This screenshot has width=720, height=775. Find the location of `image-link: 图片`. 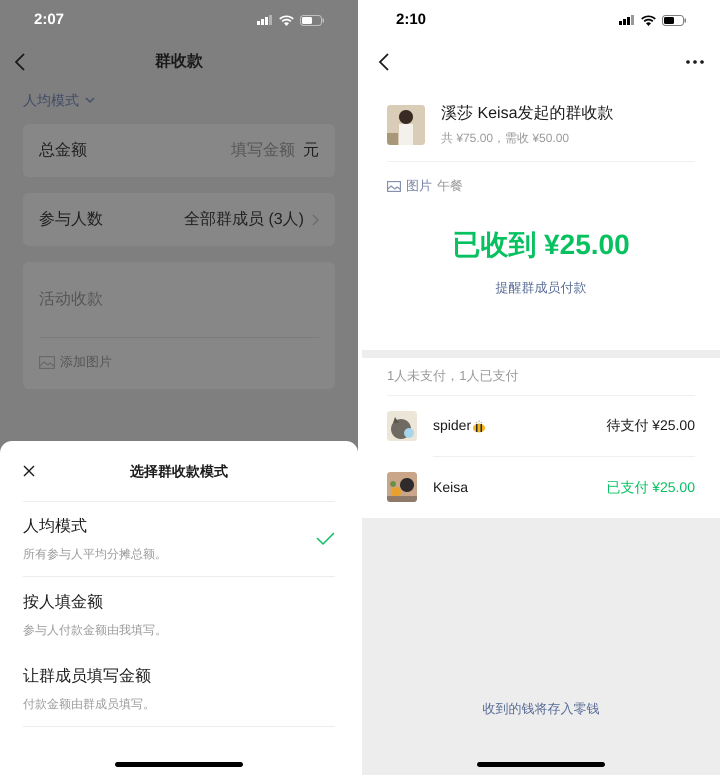

image-link: 图片 is located at coordinates (419, 186).